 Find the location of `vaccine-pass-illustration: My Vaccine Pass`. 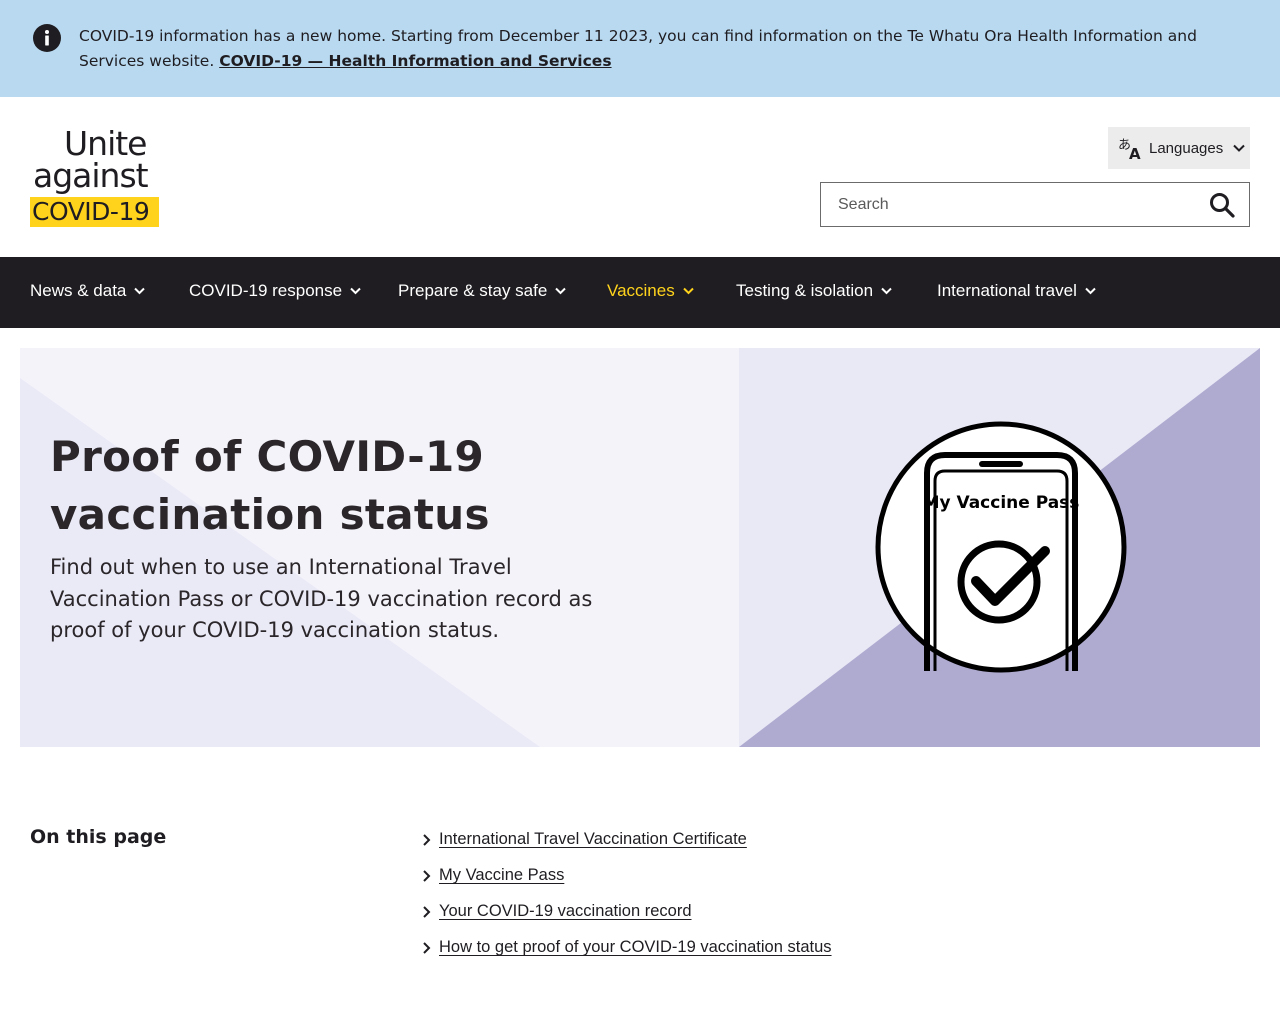

vaccine-pass-illustration: My Vaccine Pass is located at coordinates (1001, 547).